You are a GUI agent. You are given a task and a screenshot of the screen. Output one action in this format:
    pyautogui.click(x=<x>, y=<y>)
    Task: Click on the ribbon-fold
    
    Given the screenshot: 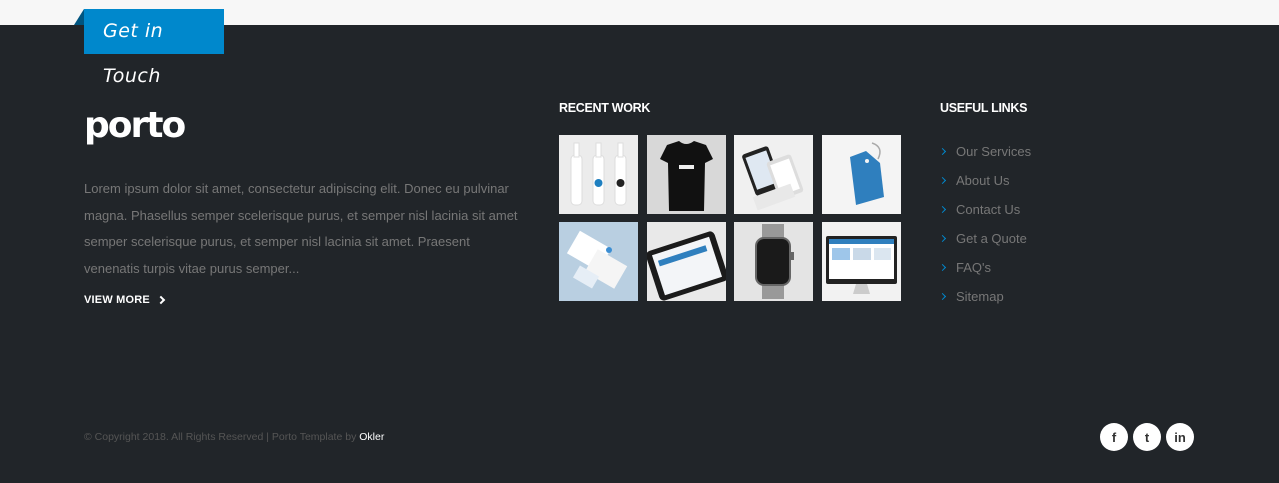 What is the action you would take?
    pyautogui.click(x=79, y=17)
    